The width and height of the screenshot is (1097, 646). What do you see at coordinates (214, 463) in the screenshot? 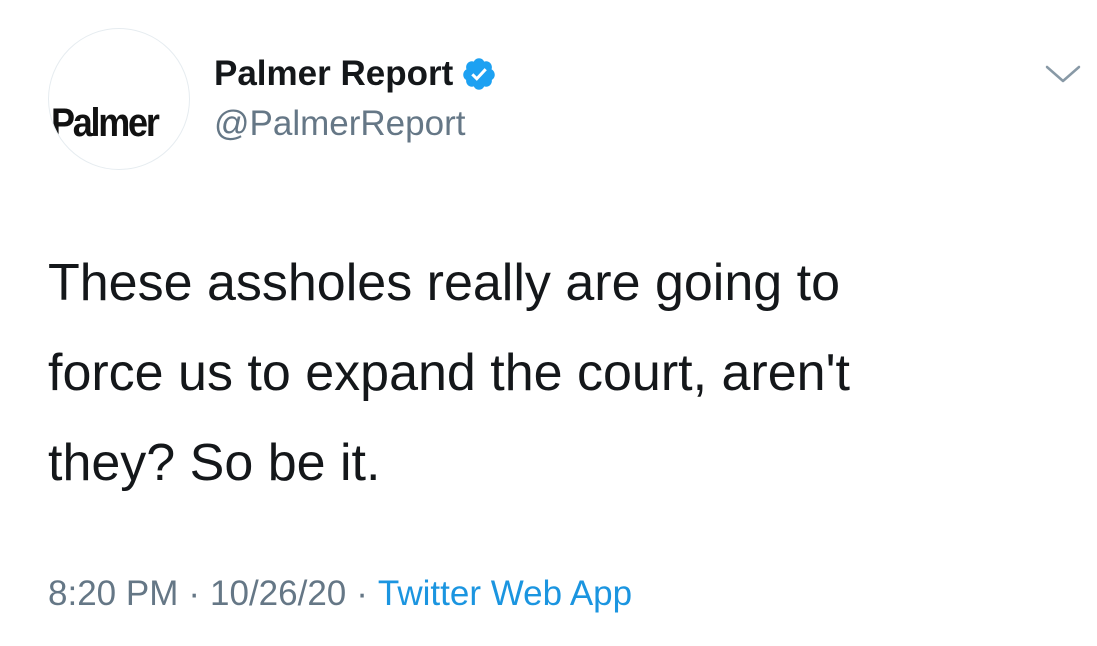
I see `tweet-text-line: they? So be it.` at bounding box center [214, 463].